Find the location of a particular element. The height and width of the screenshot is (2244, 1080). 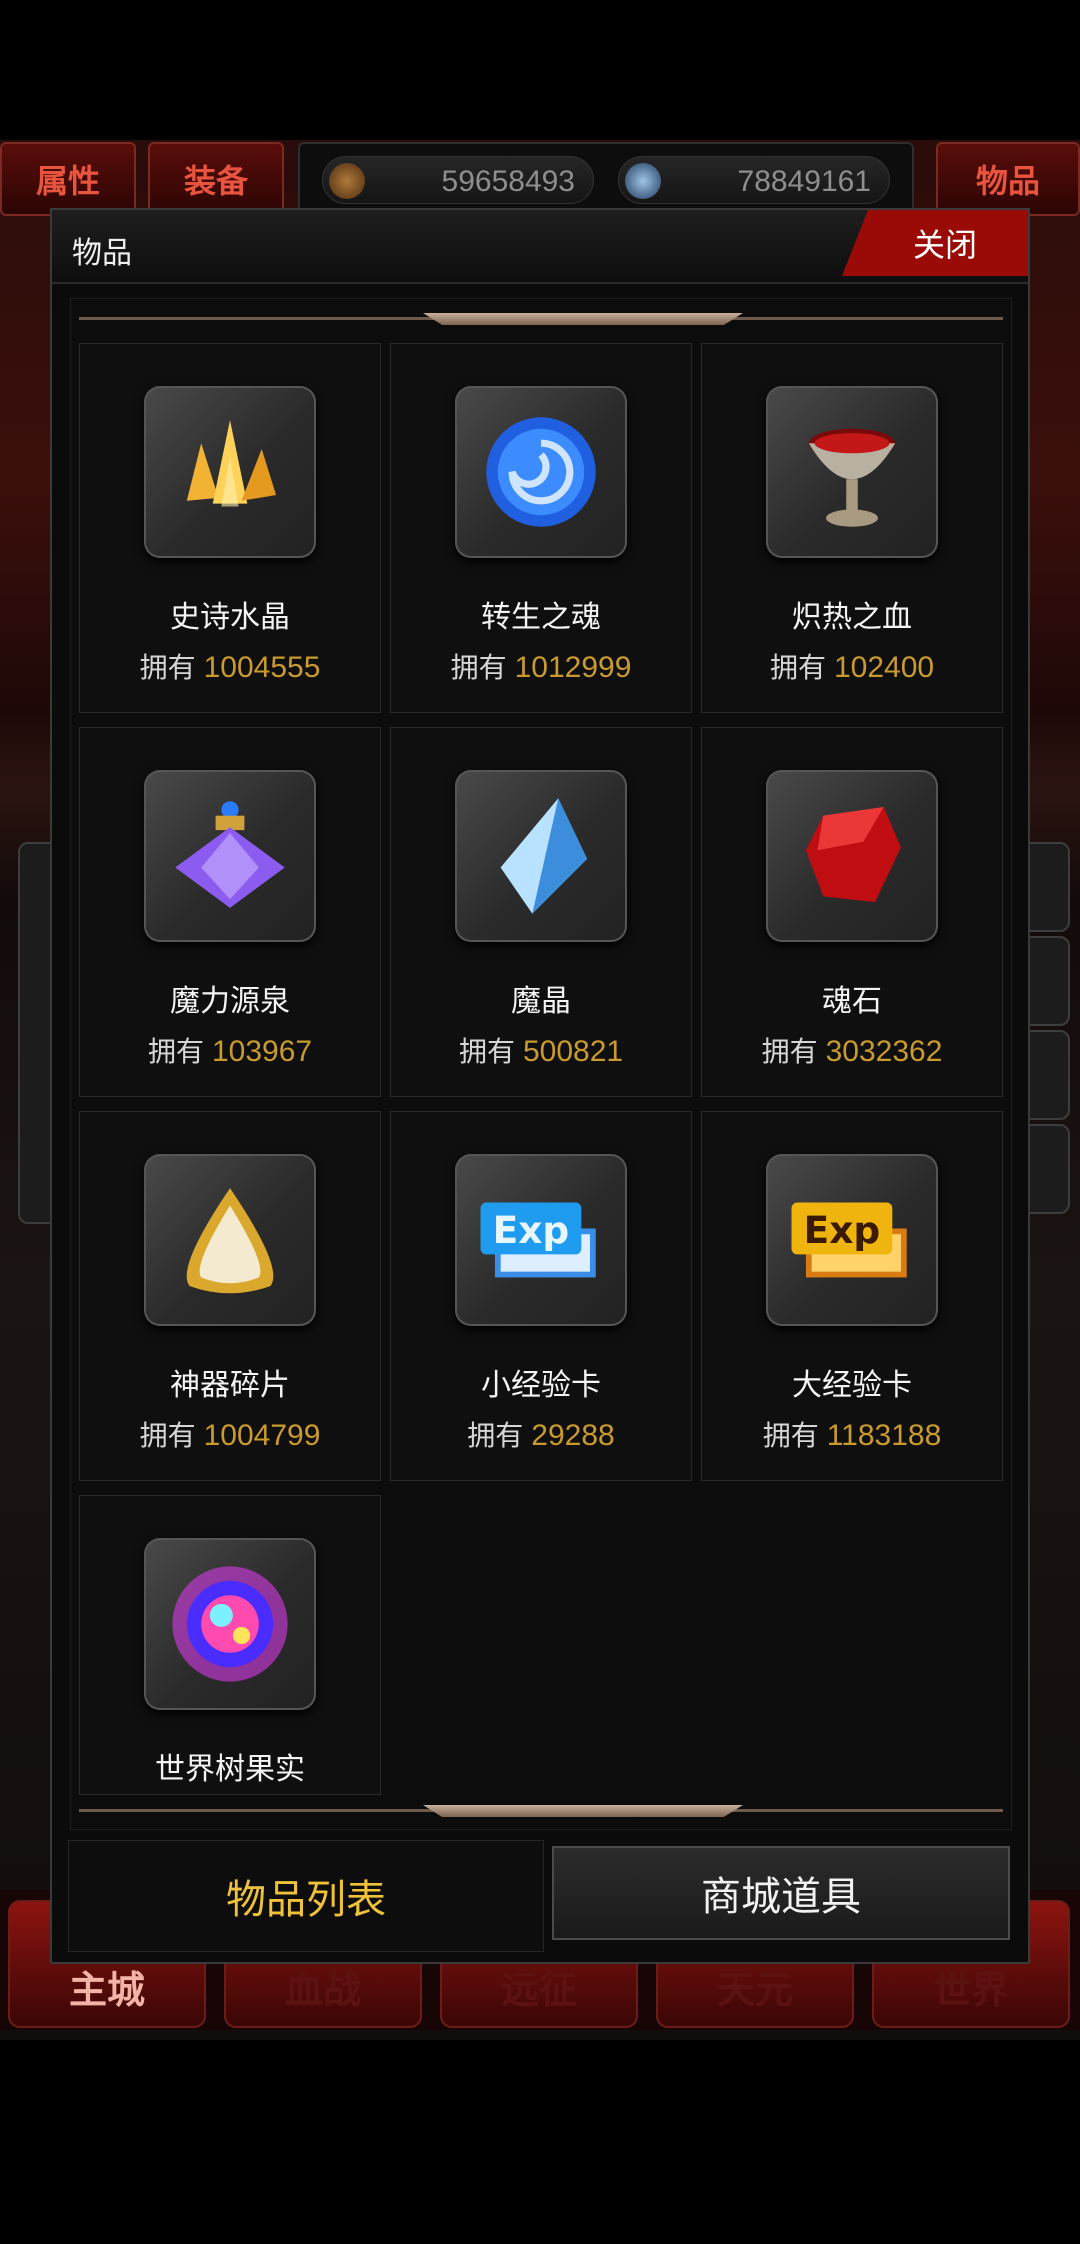

item-cell: Exp 小经验卡 拥有 29288 is located at coordinates (541, 1296).